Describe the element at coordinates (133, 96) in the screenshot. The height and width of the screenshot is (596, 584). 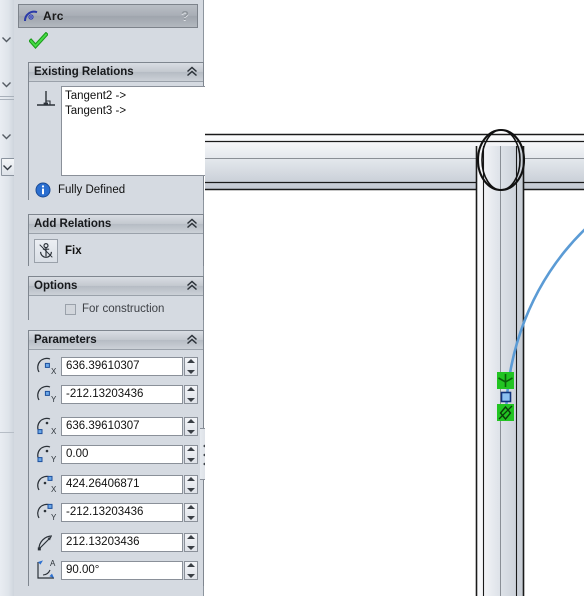
I see `list-item: Tangent2 ->` at that location.